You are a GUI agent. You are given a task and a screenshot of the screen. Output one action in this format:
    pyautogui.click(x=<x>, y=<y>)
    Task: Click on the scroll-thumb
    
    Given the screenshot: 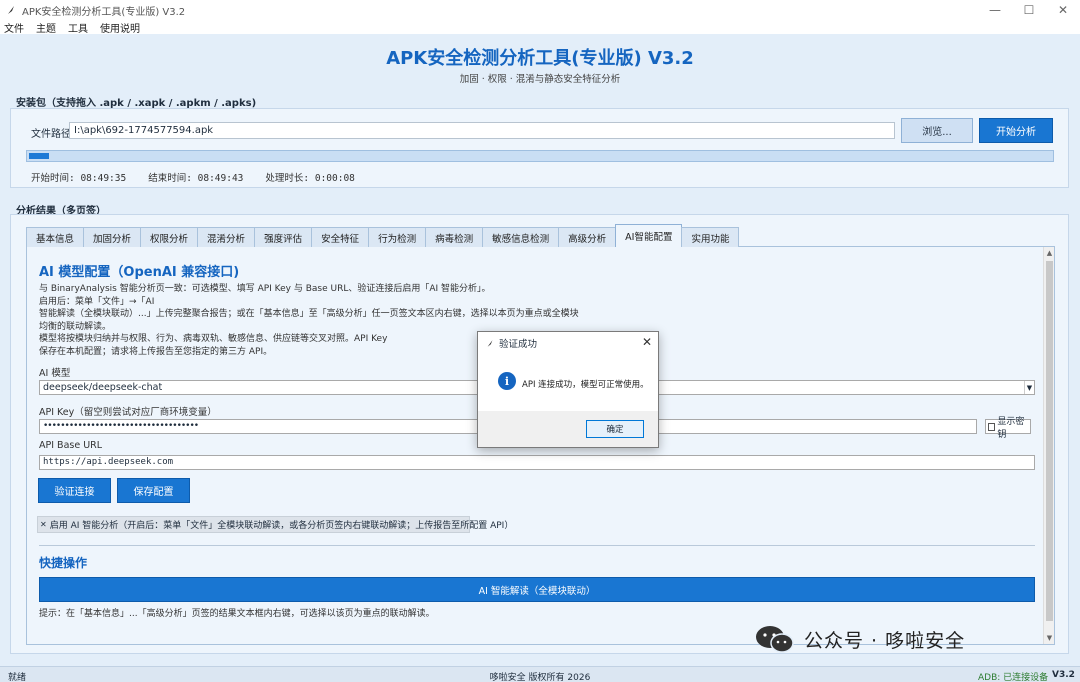 What is the action you would take?
    pyautogui.click(x=1049, y=441)
    